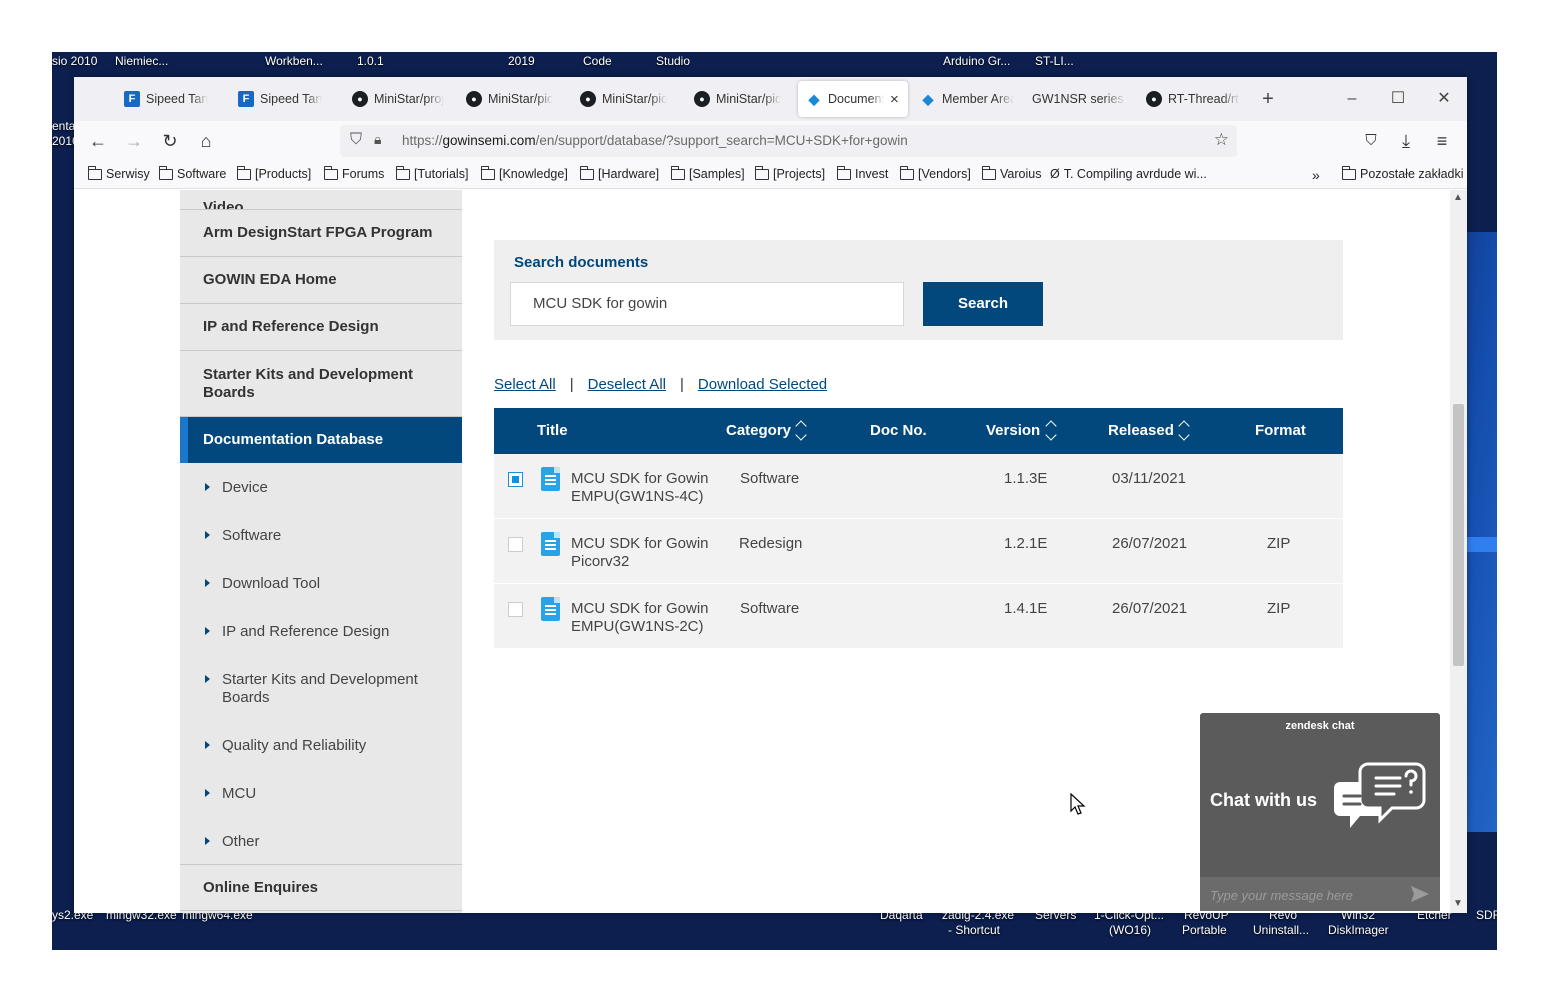 The height and width of the screenshot is (1002, 1549). I want to click on page-scrollbar: ▲ ▼, so click(1458, 551).